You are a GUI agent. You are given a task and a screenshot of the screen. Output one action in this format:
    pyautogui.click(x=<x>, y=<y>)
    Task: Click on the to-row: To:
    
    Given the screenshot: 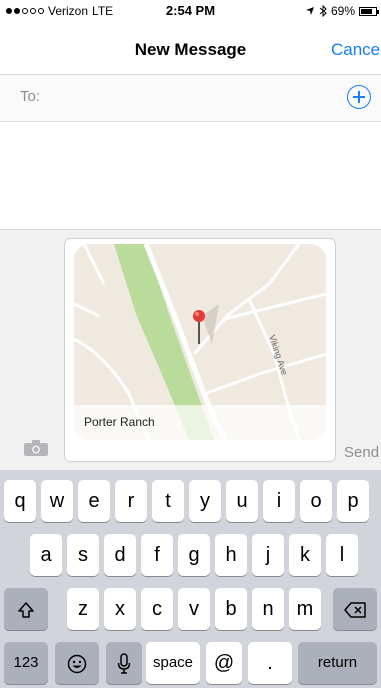 What is the action you would take?
    pyautogui.click(x=190, y=98)
    